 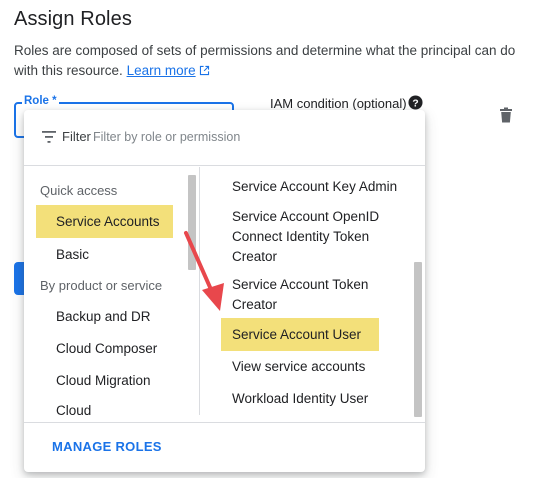 What do you see at coordinates (49, 137) in the screenshot?
I see `filter-icon` at bounding box center [49, 137].